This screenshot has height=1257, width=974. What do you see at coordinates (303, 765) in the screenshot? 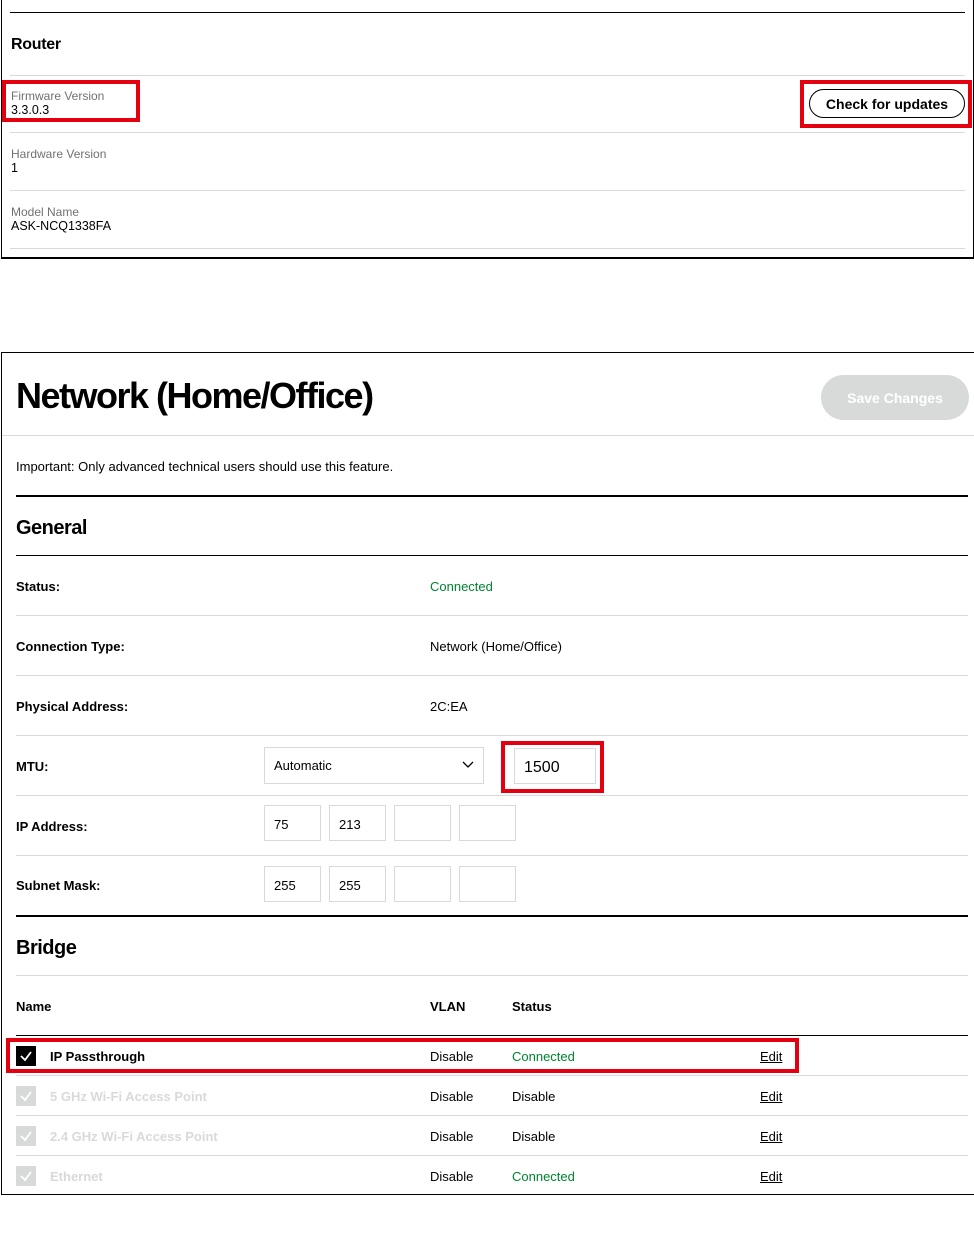
I see `mtu-mode-value: Automatic` at bounding box center [303, 765].